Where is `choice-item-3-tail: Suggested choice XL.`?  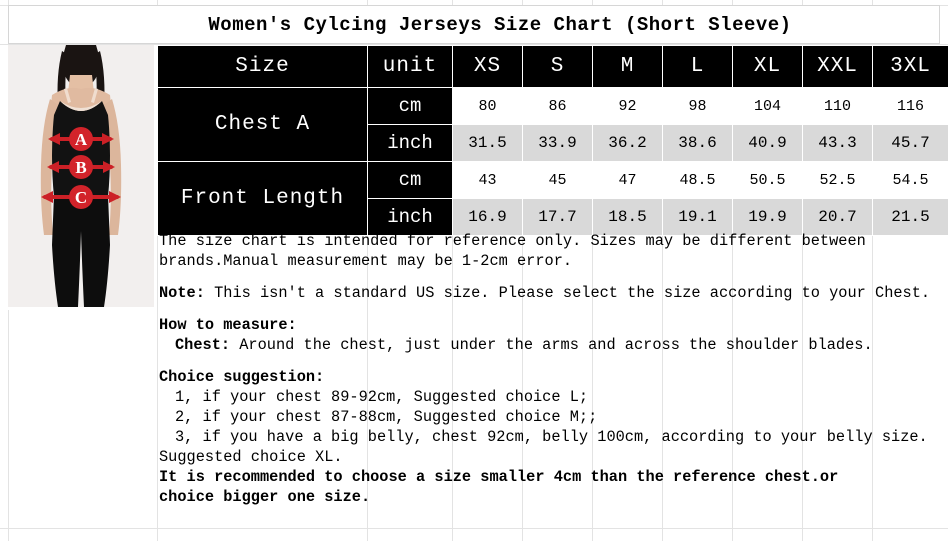 choice-item-3-tail: Suggested choice XL. is located at coordinates (251, 457).